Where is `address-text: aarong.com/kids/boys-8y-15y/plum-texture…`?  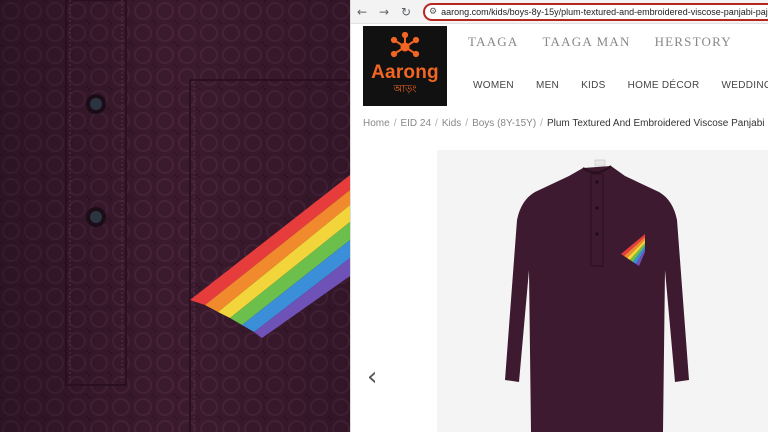
address-text: aarong.com/kids/boys-8y-15y/plum-texture… is located at coordinates (604, 11).